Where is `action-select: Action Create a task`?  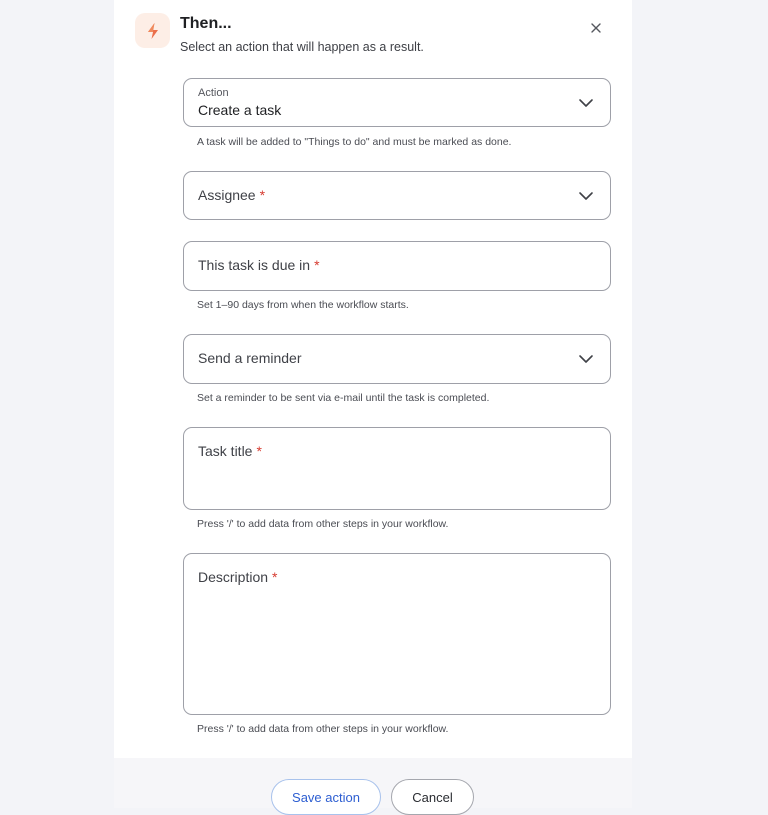 action-select: Action Create a task is located at coordinates (397, 102).